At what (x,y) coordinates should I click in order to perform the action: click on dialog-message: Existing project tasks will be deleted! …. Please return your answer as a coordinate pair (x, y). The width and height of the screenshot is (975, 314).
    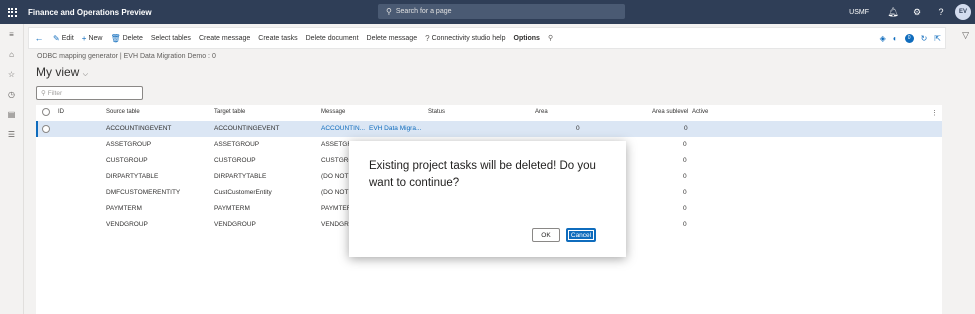
    Looking at the image, I should click on (482, 174).